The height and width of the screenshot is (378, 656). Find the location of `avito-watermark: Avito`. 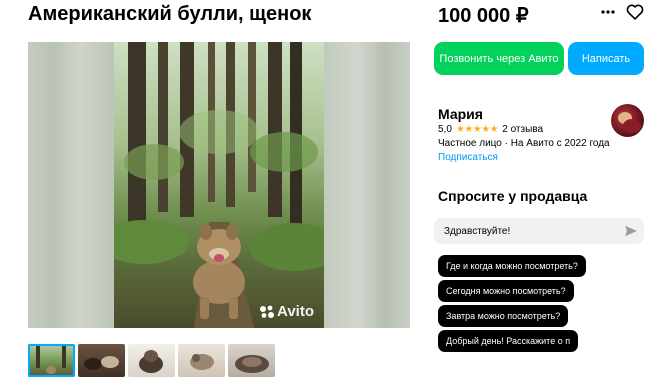

avito-watermark: Avito is located at coordinates (286, 311).